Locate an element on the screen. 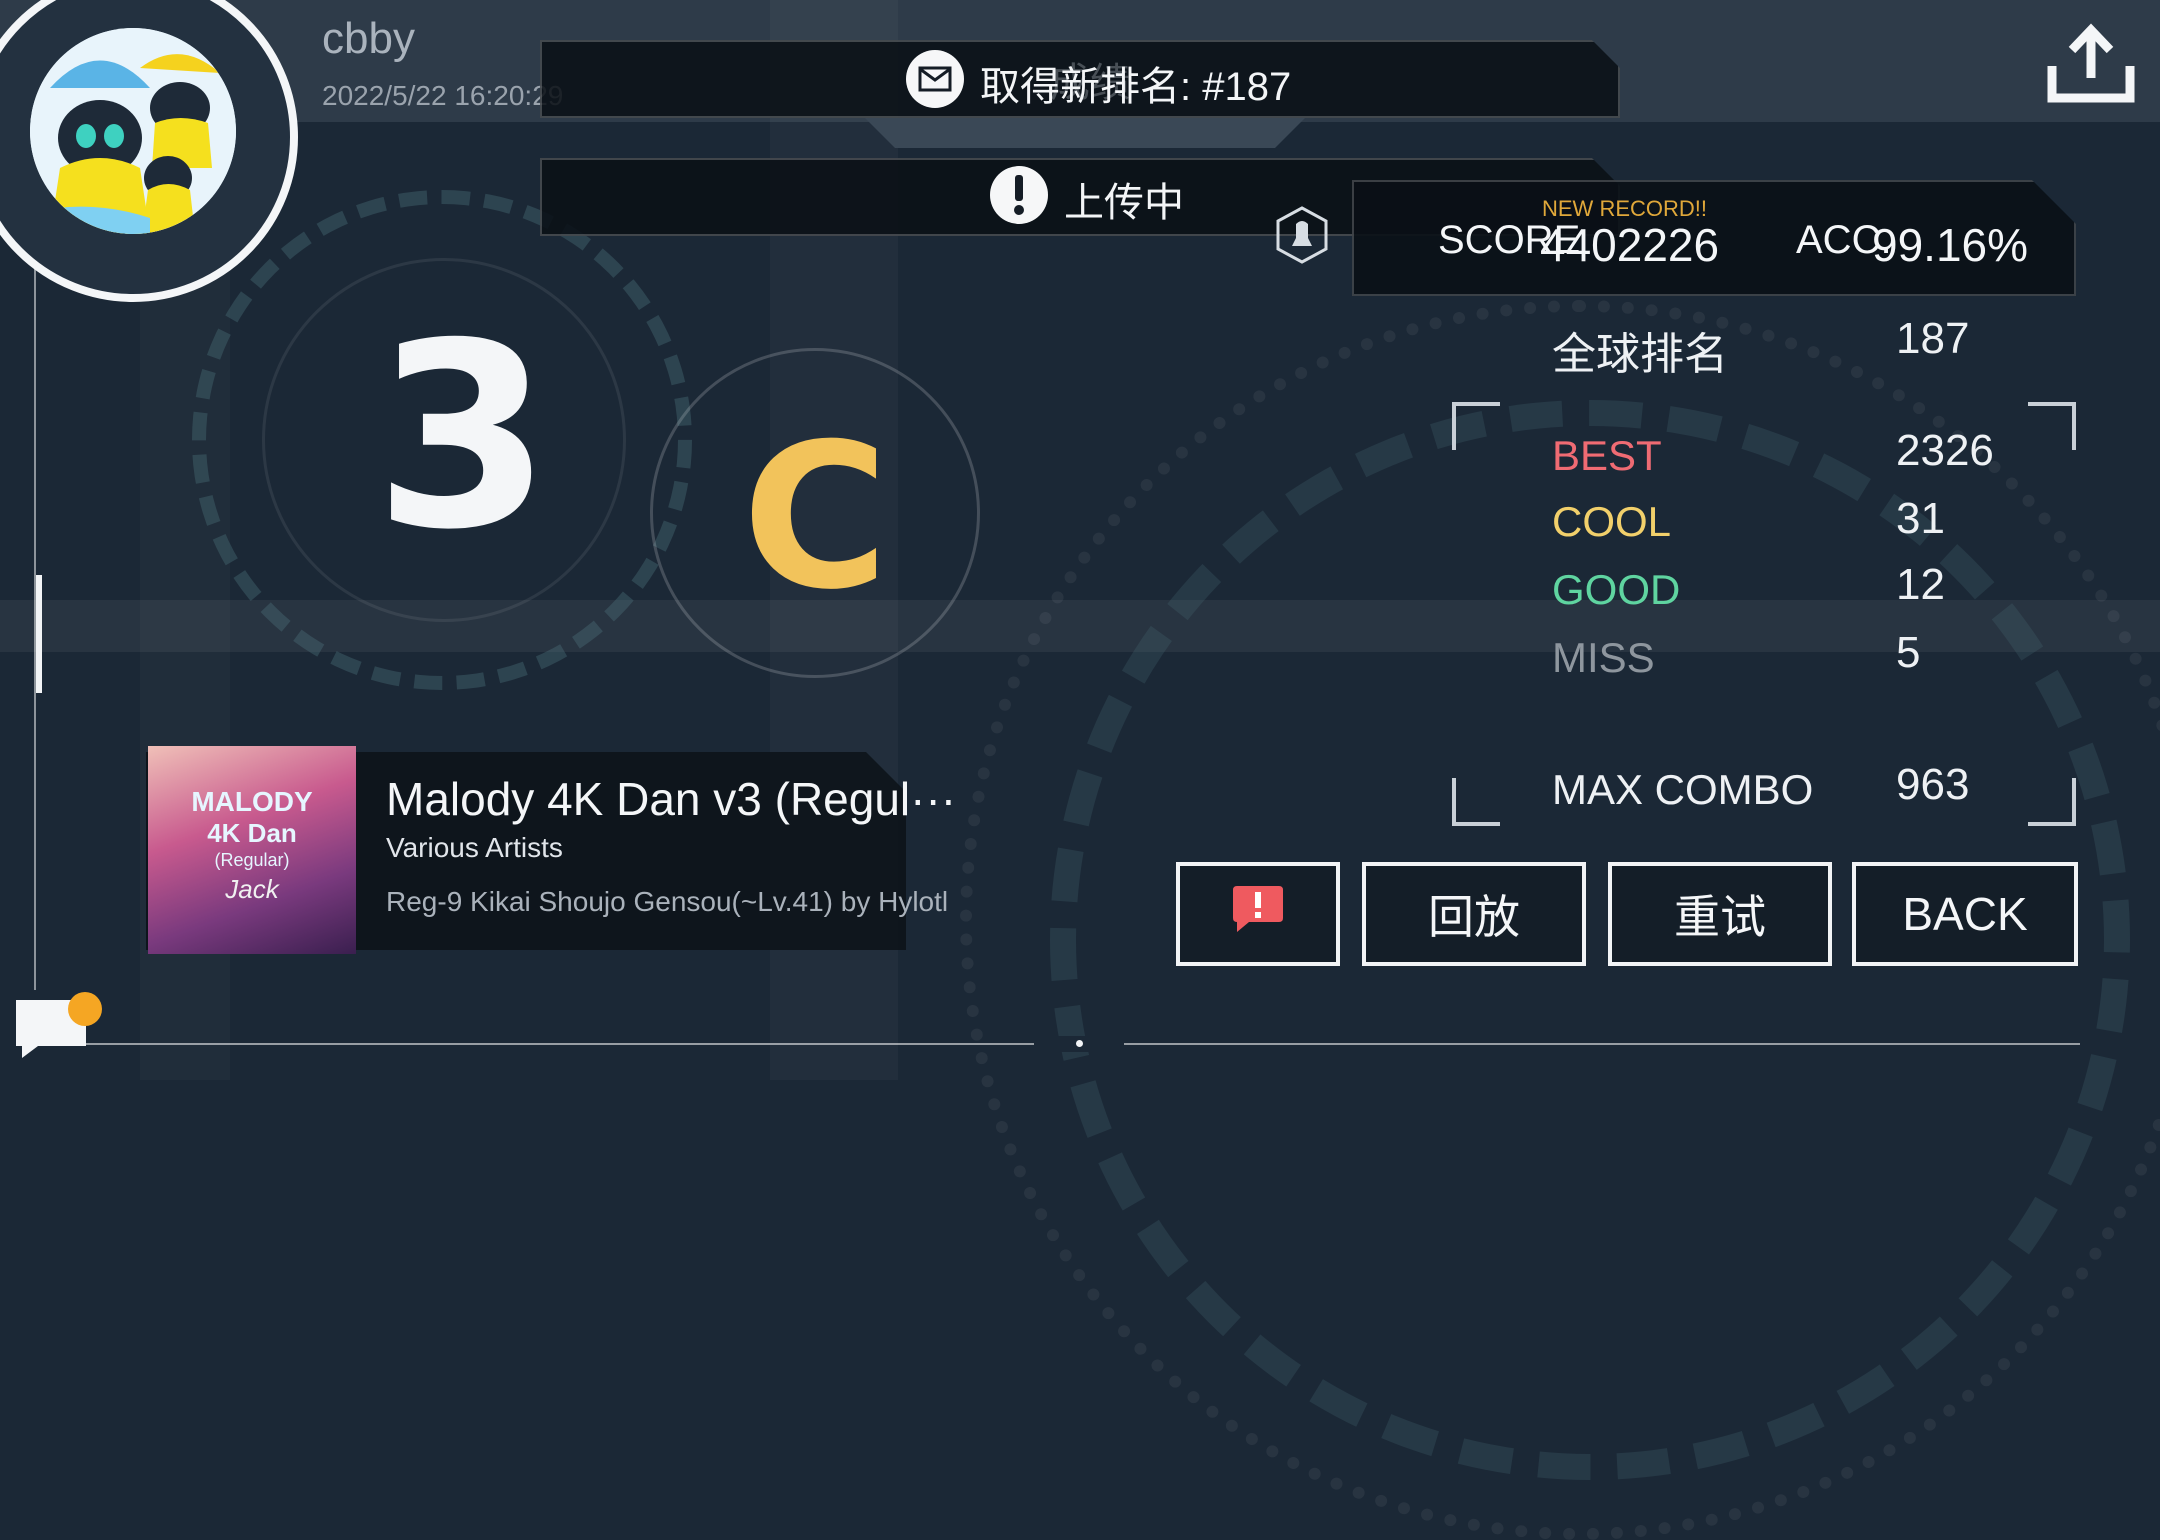 The width and height of the screenshot is (2160, 1540). mail-icon is located at coordinates (935, 79).